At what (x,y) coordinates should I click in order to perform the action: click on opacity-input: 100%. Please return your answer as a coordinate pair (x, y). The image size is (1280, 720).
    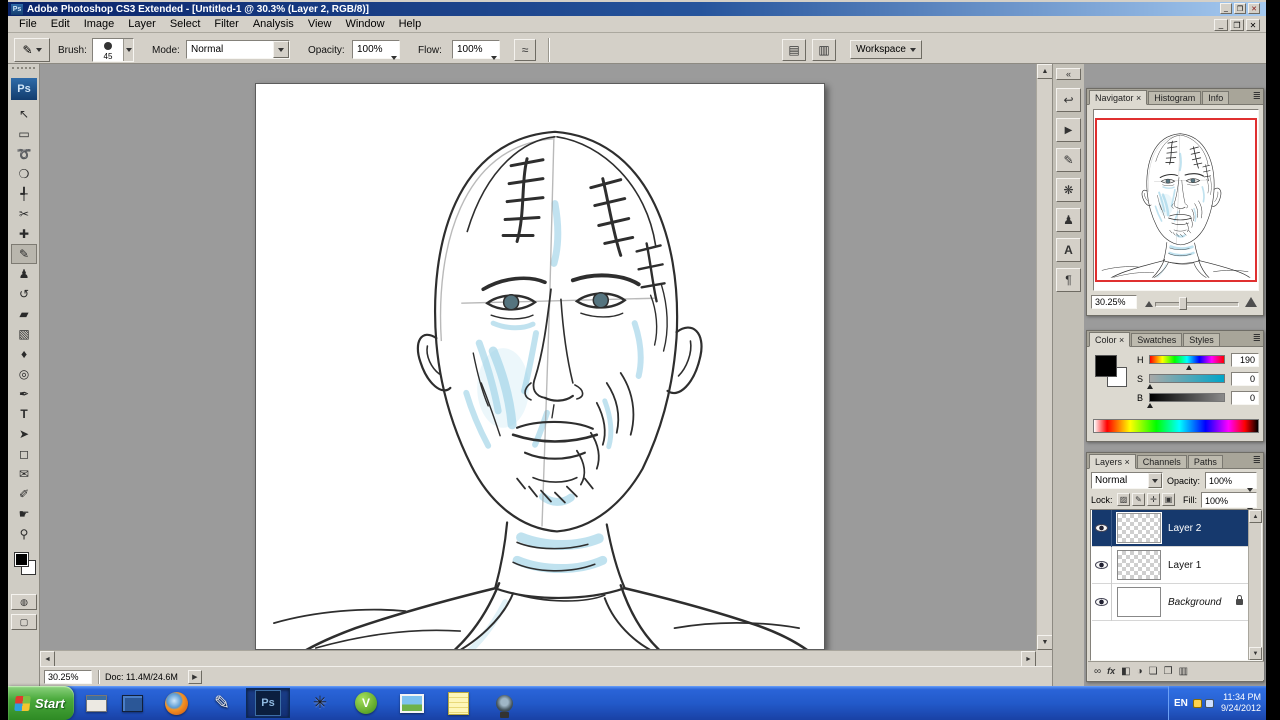
    Looking at the image, I should click on (376, 50).